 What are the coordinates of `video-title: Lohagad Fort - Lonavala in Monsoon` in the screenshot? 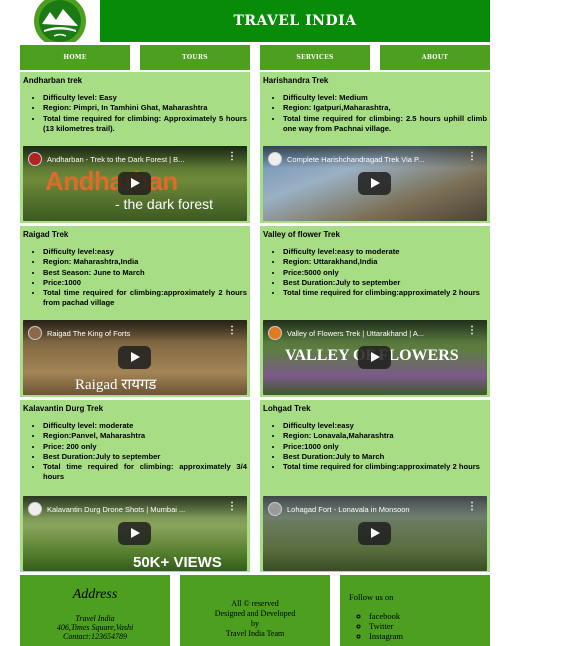 It's located at (372, 509).